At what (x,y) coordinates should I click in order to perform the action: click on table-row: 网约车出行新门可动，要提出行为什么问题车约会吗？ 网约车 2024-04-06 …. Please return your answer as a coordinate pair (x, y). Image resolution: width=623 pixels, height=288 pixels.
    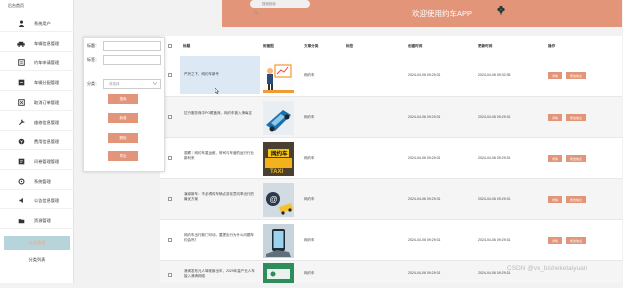
    Looking at the image, I should click on (391, 240).